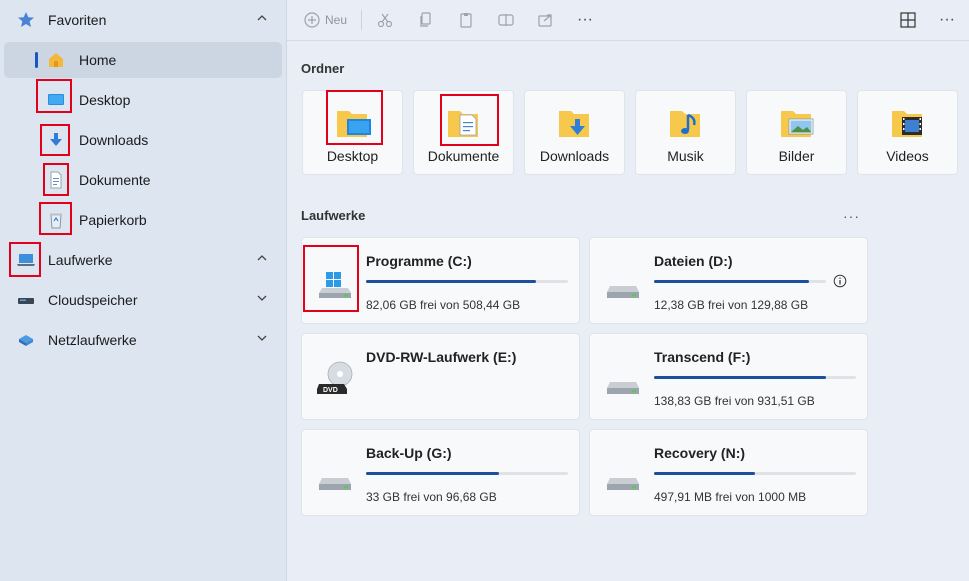 The image size is (969, 581). Describe the element at coordinates (98, 60) in the screenshot. I see `sidebar-item-label: Home` at that location.